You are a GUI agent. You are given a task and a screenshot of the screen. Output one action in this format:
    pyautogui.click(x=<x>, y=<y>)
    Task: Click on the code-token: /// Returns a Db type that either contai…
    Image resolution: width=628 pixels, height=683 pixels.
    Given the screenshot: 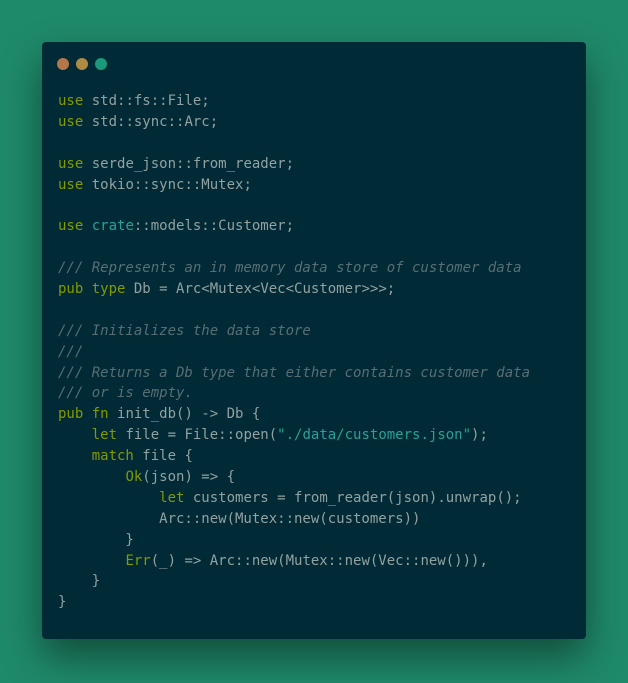 What is the action you would take?
    pyautogui.click(x=294, y=372)
    